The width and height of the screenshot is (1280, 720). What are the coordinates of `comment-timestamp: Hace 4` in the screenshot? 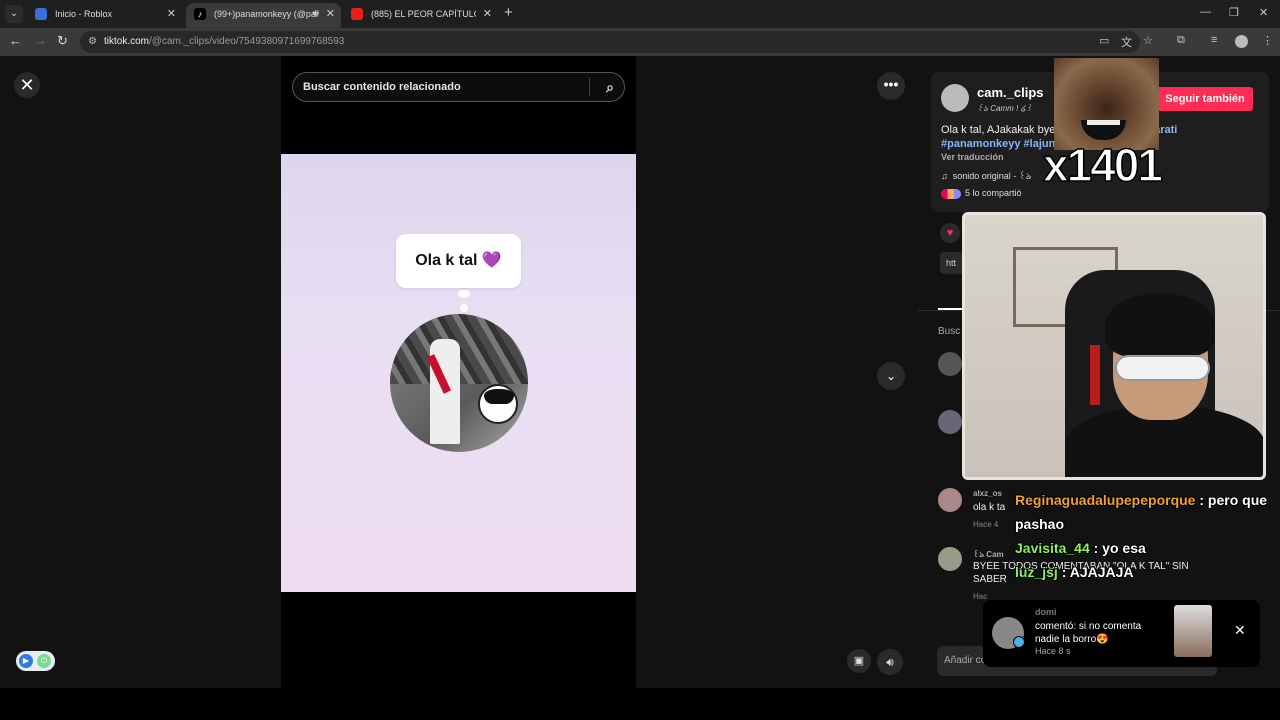 It's located at (986, 524).